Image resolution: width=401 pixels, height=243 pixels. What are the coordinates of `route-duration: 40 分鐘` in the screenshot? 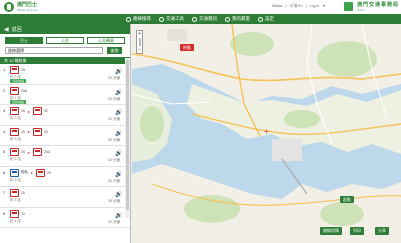 It's located at (114, 221).